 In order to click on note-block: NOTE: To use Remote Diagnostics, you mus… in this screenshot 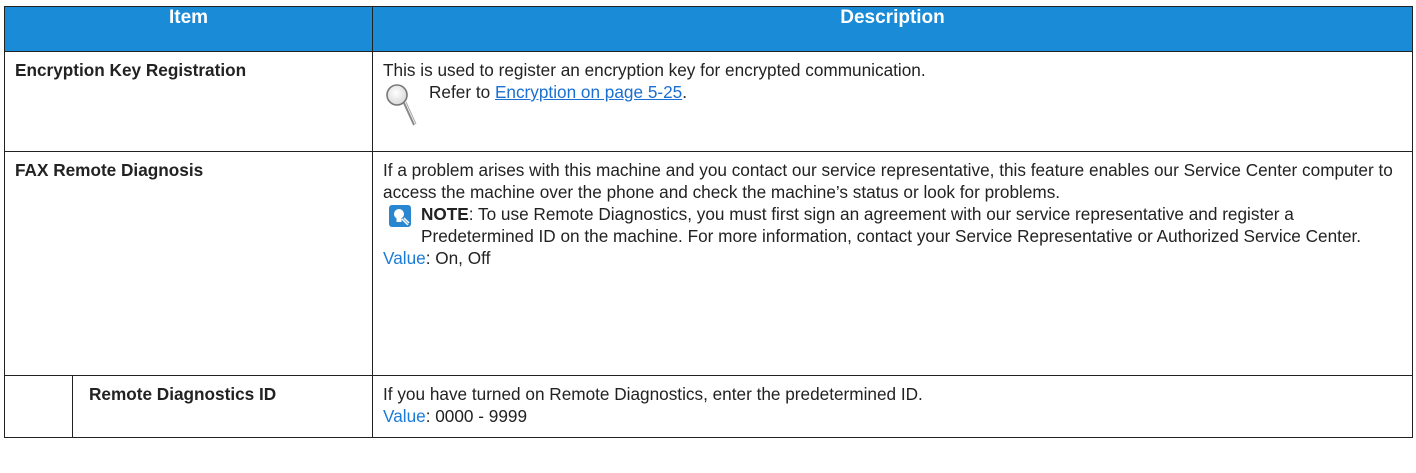, I will do `click(892, 225)`.